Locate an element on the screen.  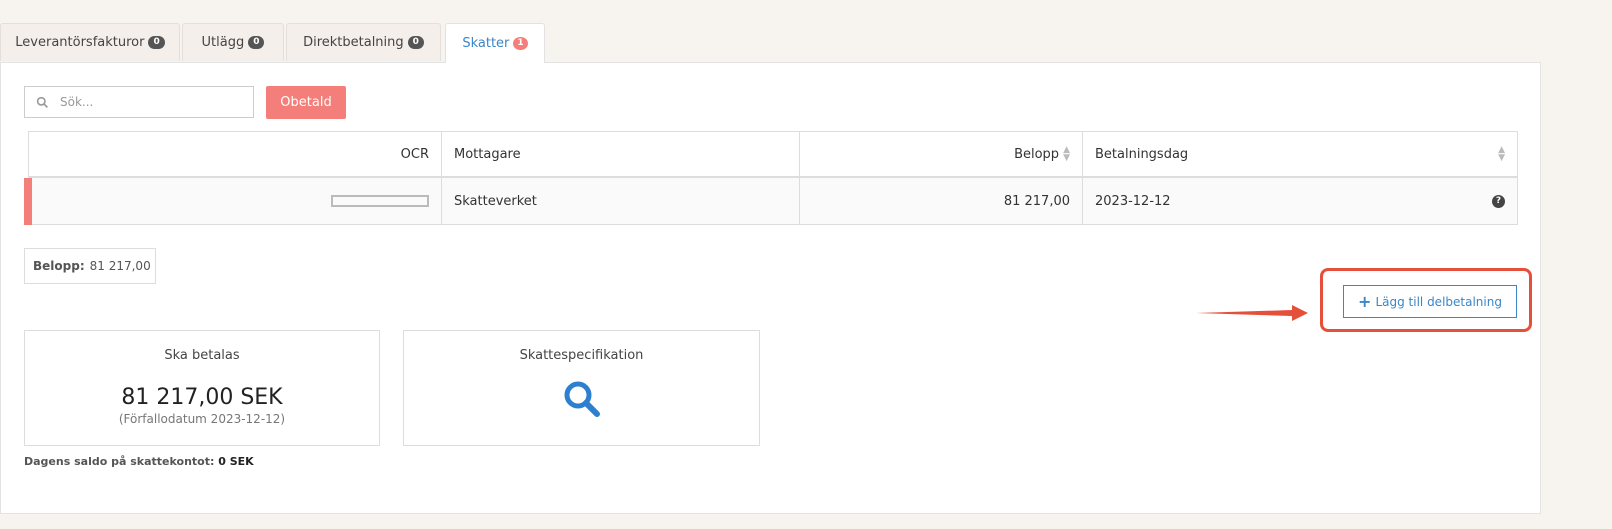
tab-leverantorsfakturor: Leverantörsfakturor 0 is located at coordinates (90, 42).